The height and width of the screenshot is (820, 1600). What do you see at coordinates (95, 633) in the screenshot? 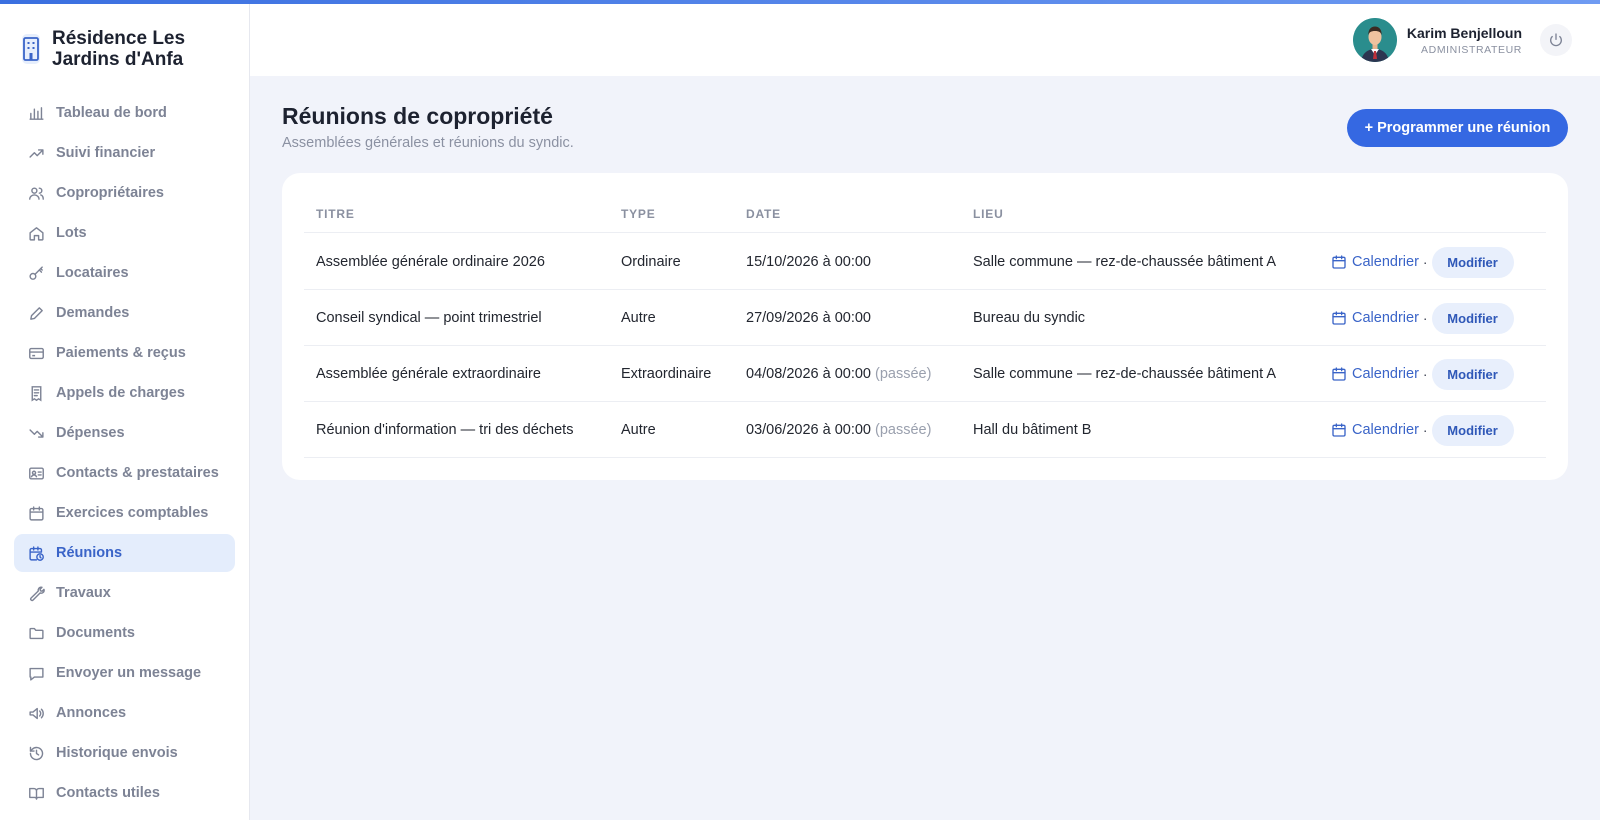
I see `sidebar-item-label: Documents` at bounding box center [95, 633].